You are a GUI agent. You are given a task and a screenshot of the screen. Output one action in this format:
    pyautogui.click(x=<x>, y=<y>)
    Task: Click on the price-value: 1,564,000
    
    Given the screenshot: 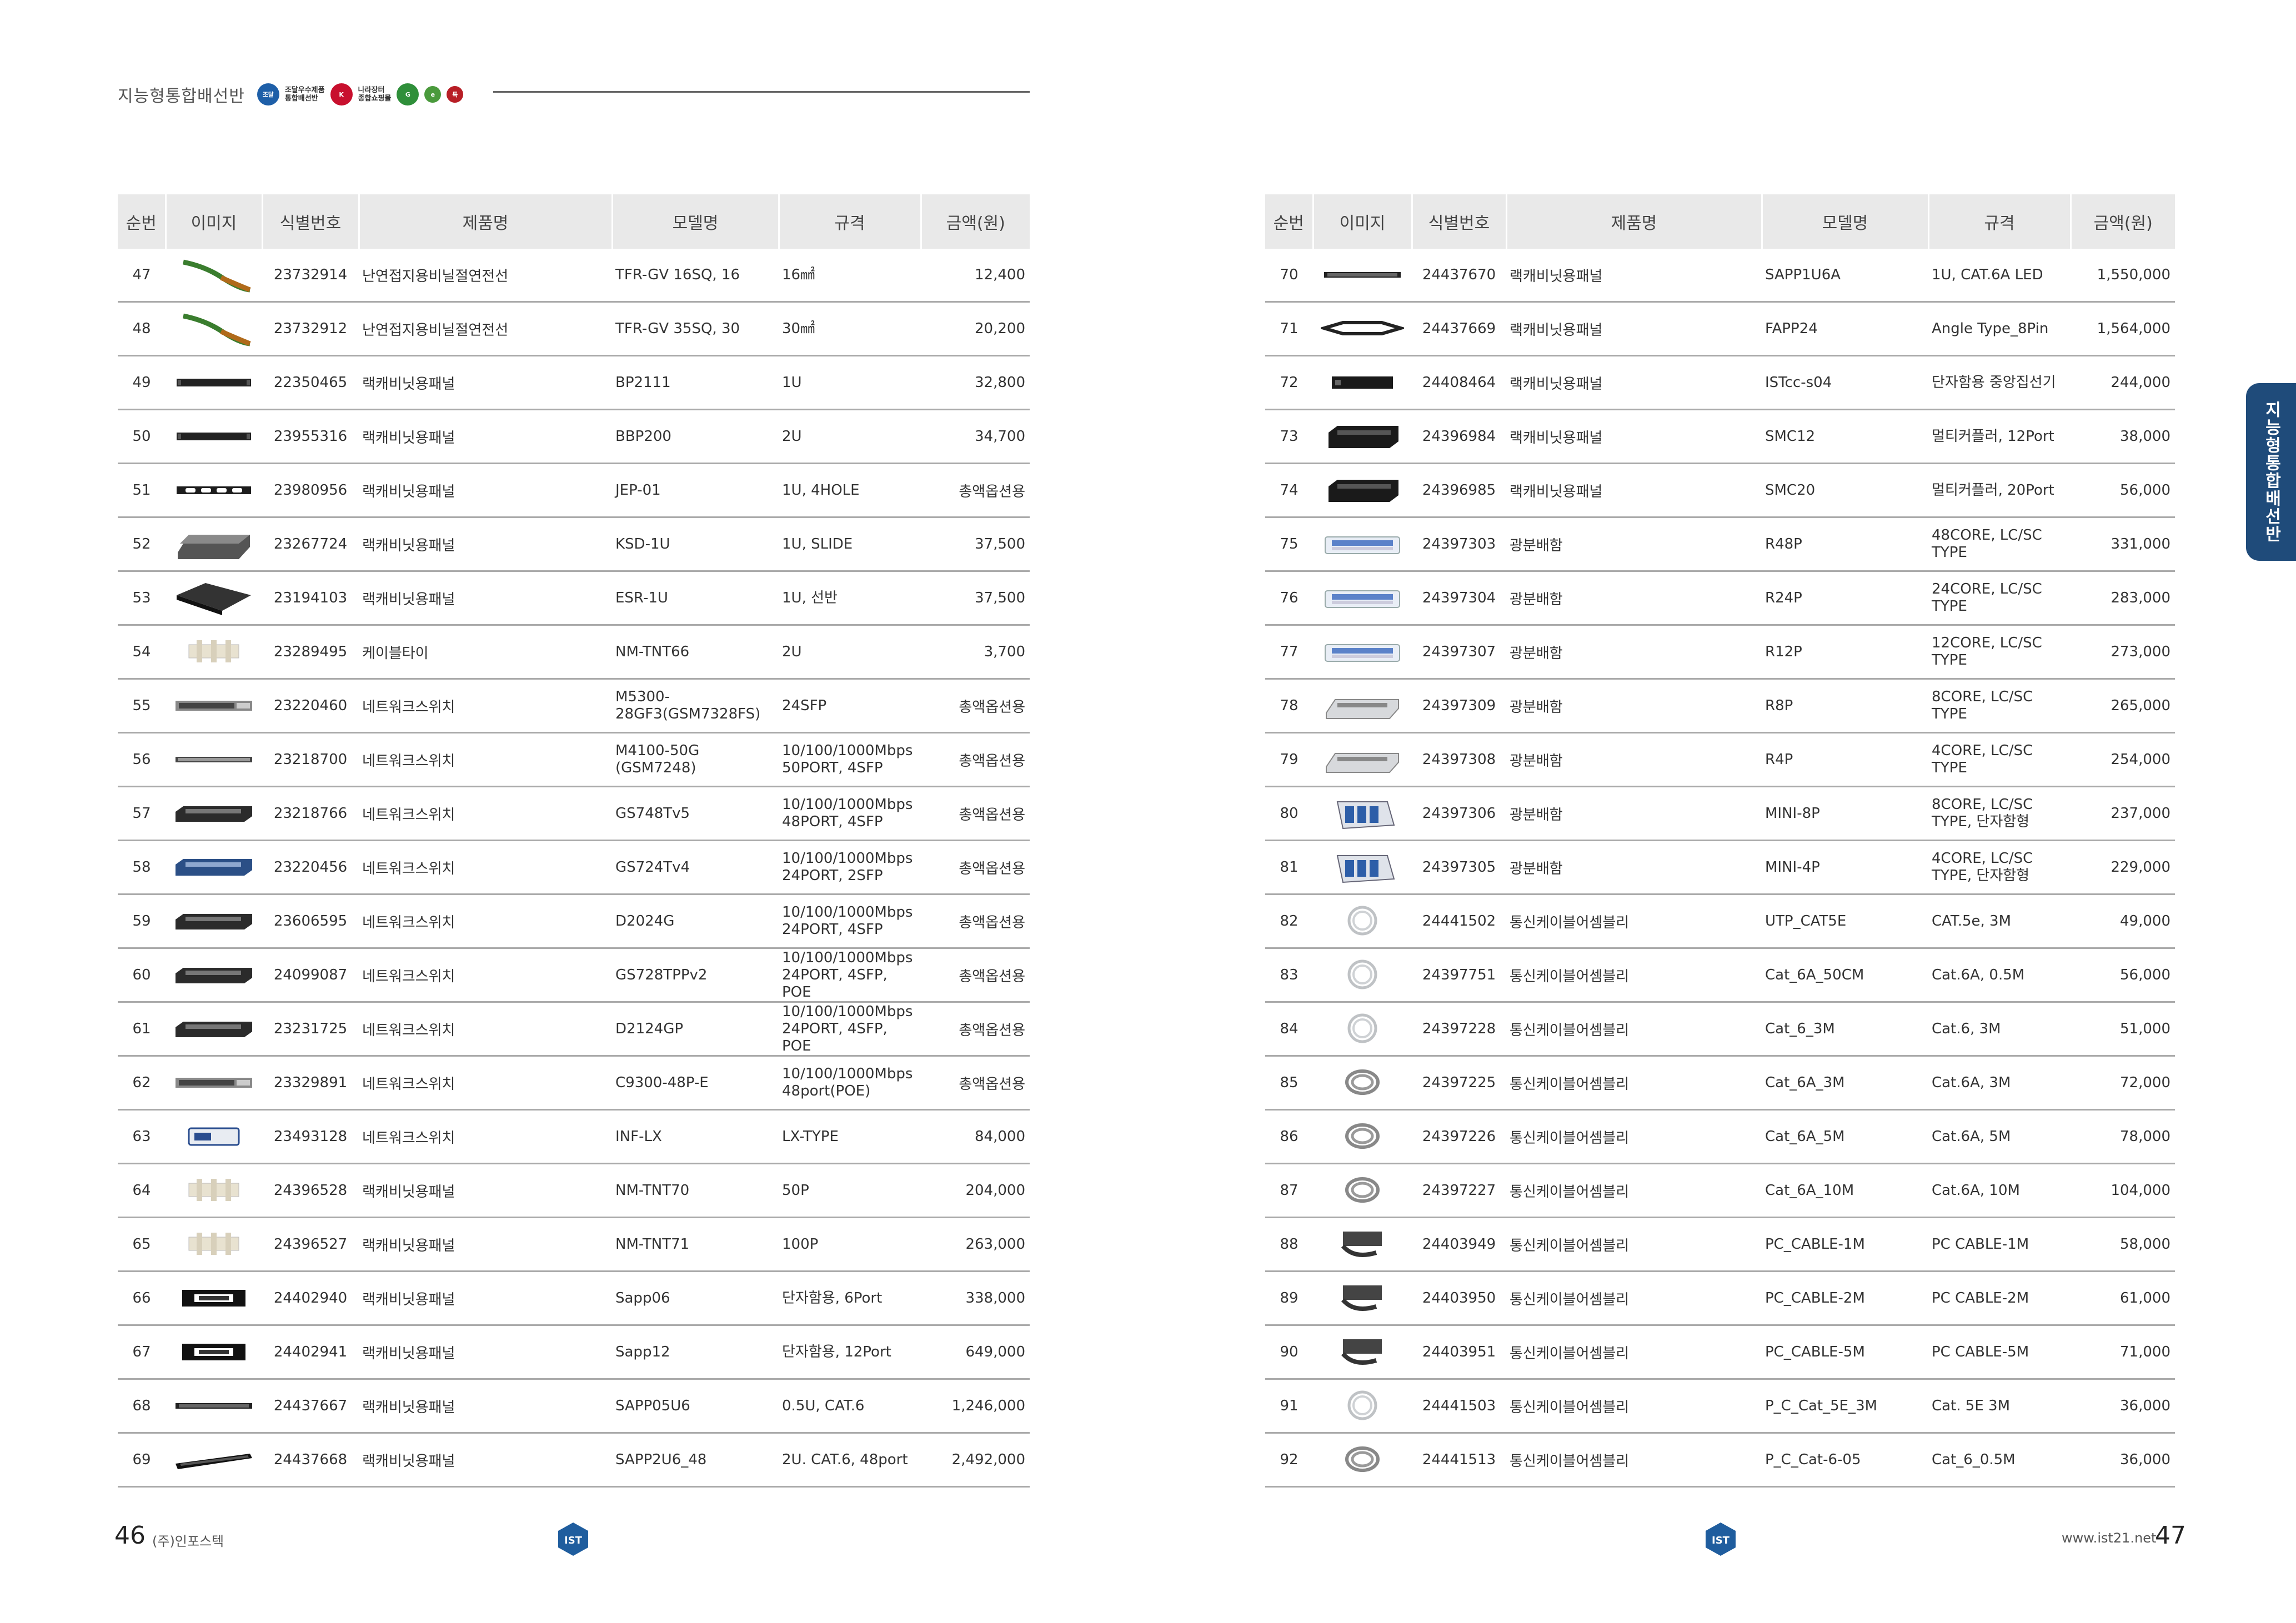 What is the action you would take?
    pyautogui.click(x=2123, y=329)
    